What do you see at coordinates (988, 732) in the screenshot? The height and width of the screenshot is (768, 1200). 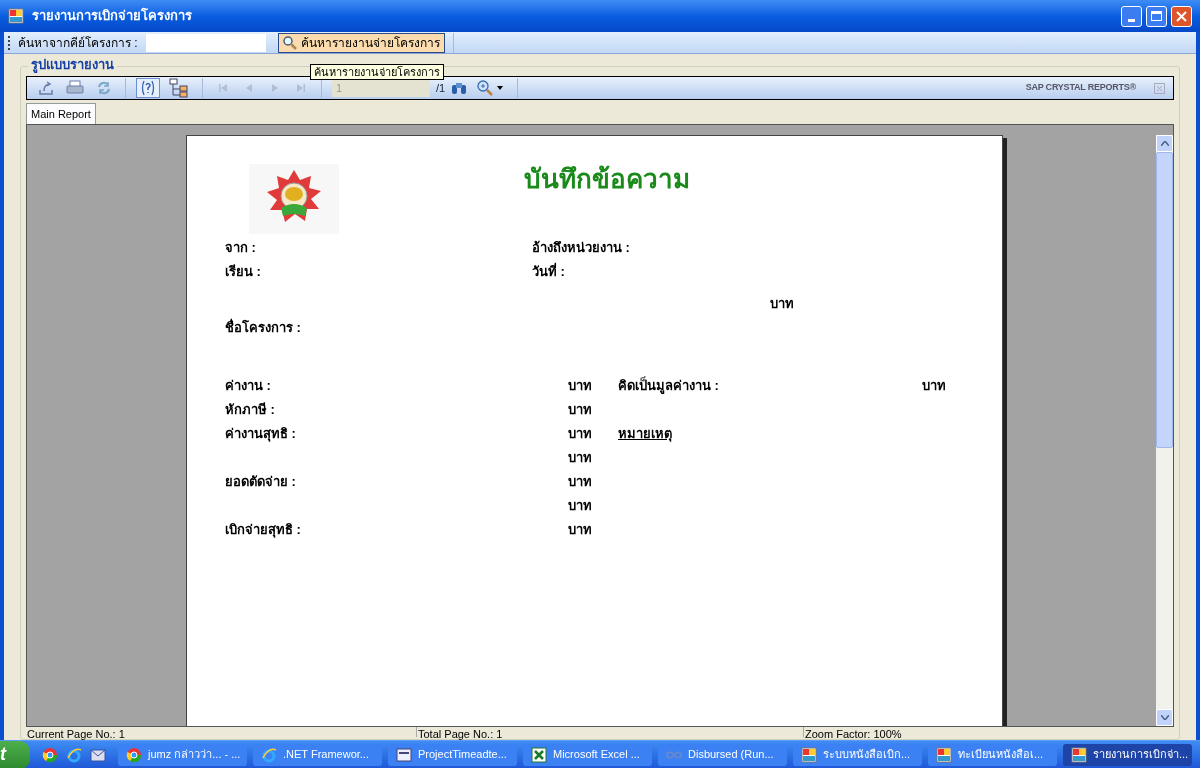 I see `status-text: Zoom Factor: 100%` at bounding box center [988, 732].